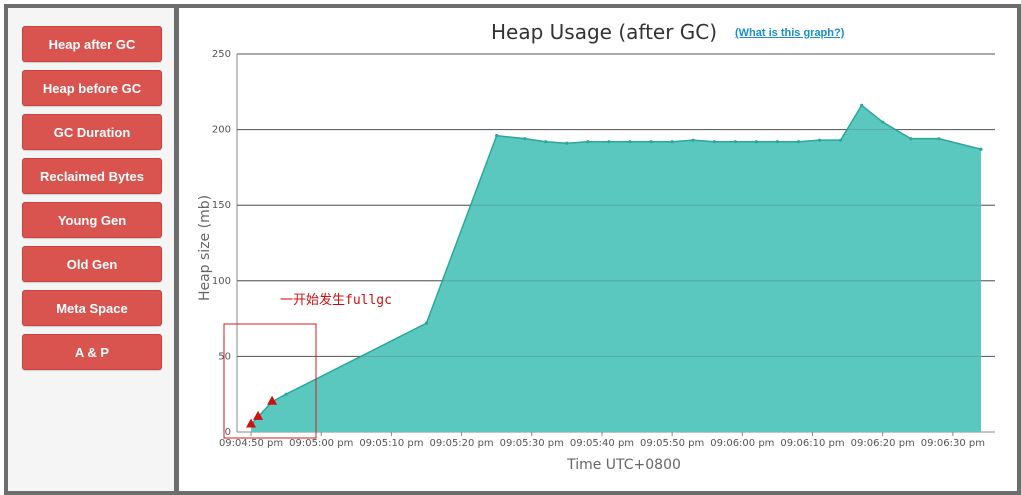  What do you see at coordinates (92, 352) in the screenshot?
I see `a-and-p-button: A & P` at bounding box center [92, 352].